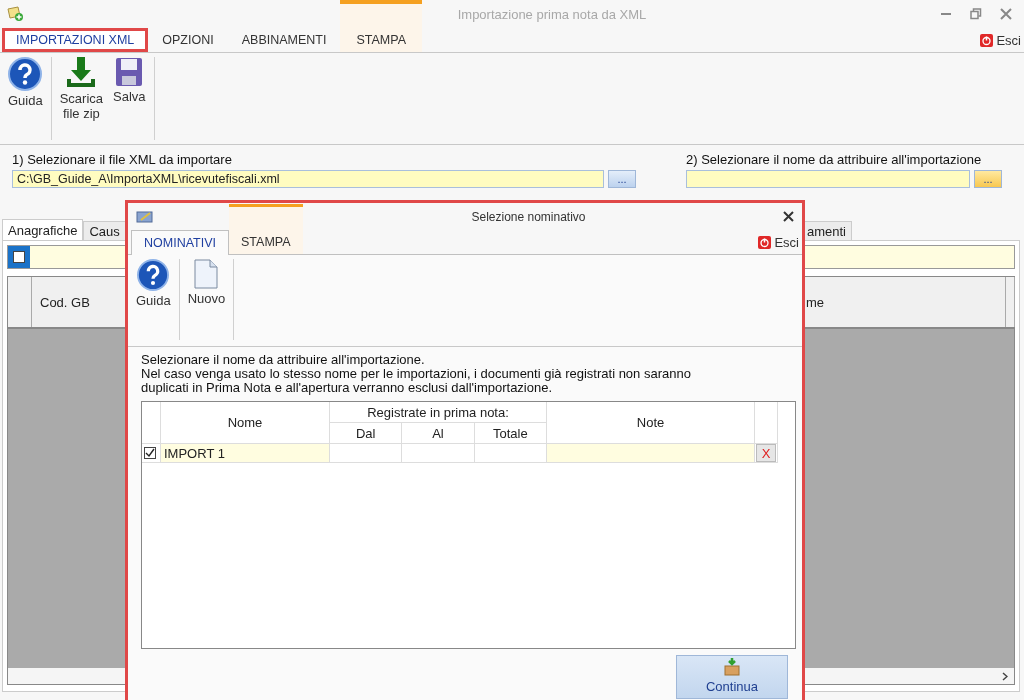 The image size is (1024, 700). What do you see at coordinates (75, 40) in the screenshot?
I see `ribbon-tab: IMPORTAZIONI XML` at bounding box center [75, 40].